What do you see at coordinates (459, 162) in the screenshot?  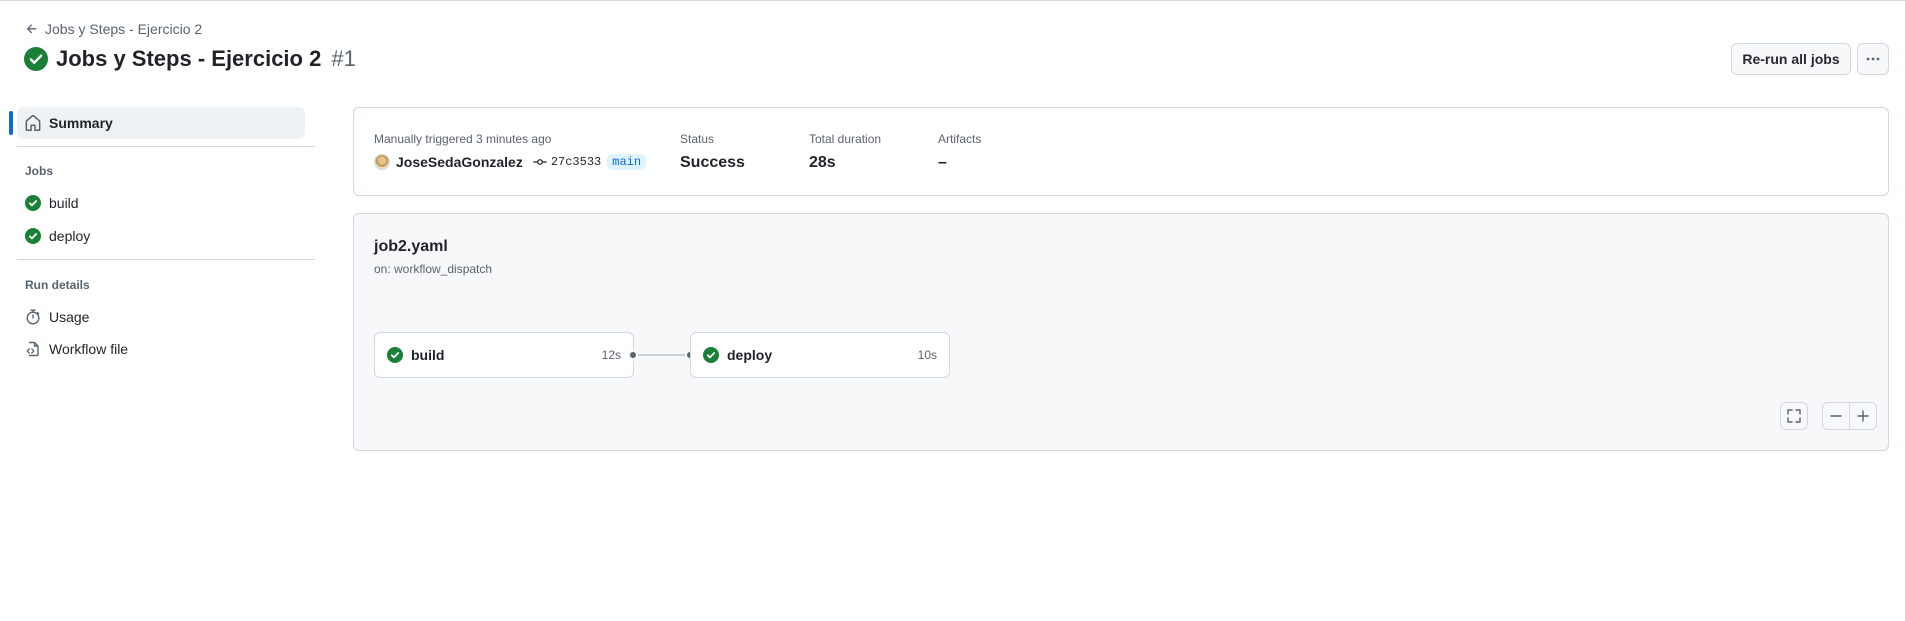 I see `actor-link: JoseSedaGonzalez` at bounding box center [459, 162].